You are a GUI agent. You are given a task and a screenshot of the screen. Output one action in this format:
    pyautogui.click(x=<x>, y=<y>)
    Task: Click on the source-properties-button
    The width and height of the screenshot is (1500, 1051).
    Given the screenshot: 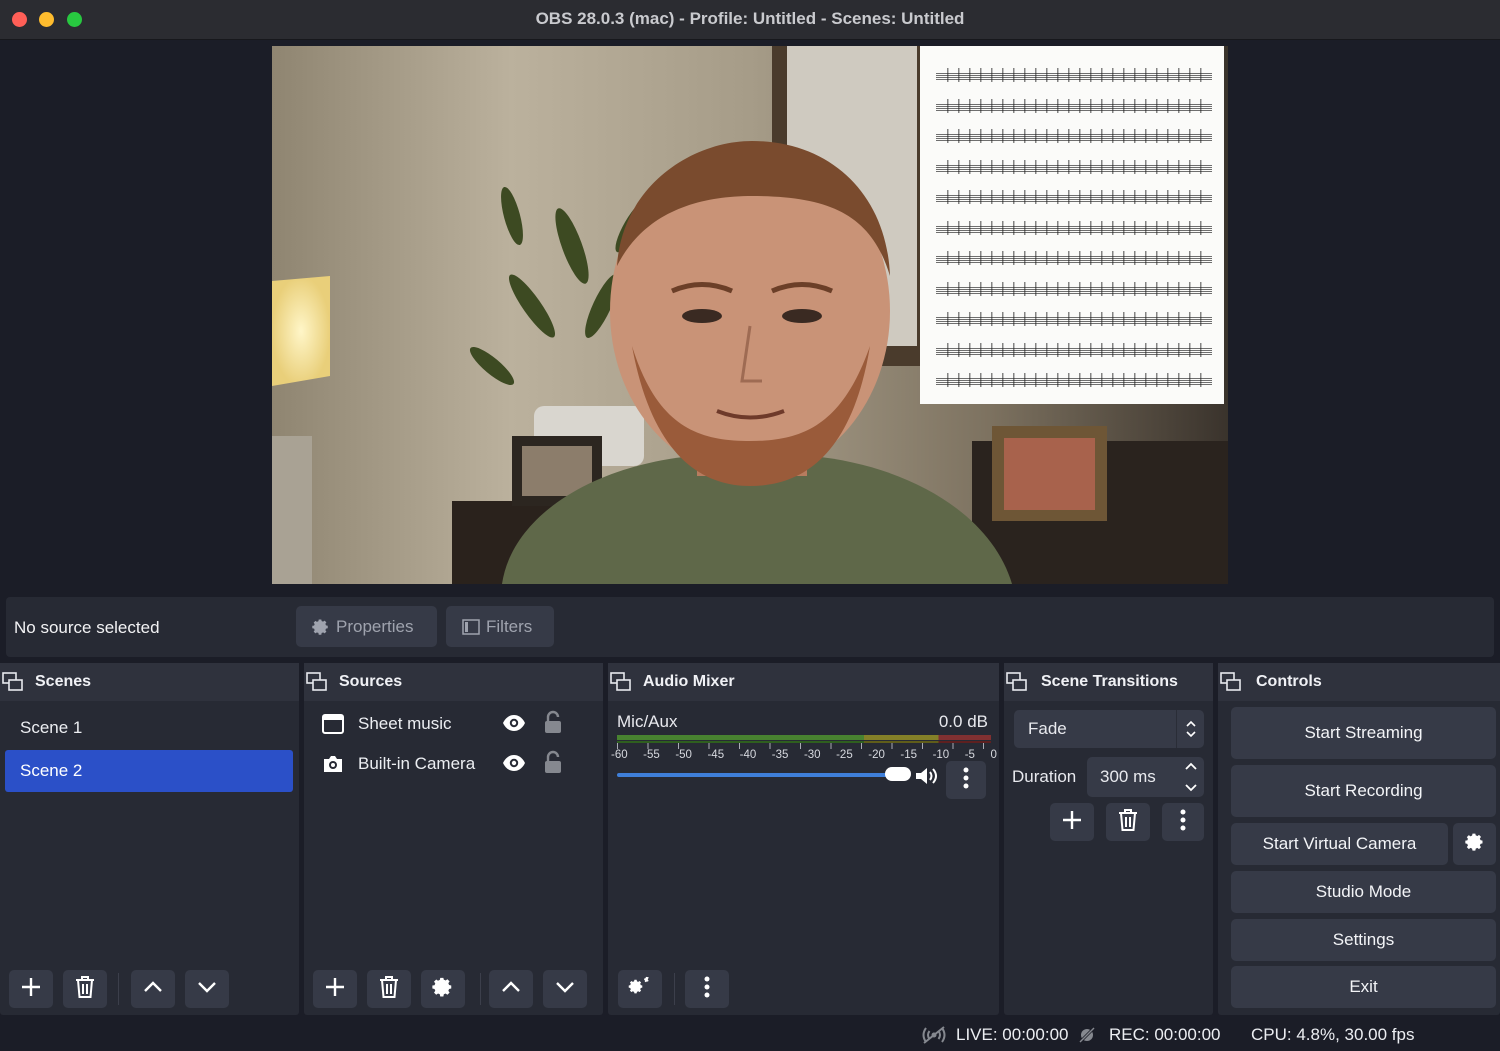 What is the action you would take?
    pyautogui.click(x=443, y=989)
    